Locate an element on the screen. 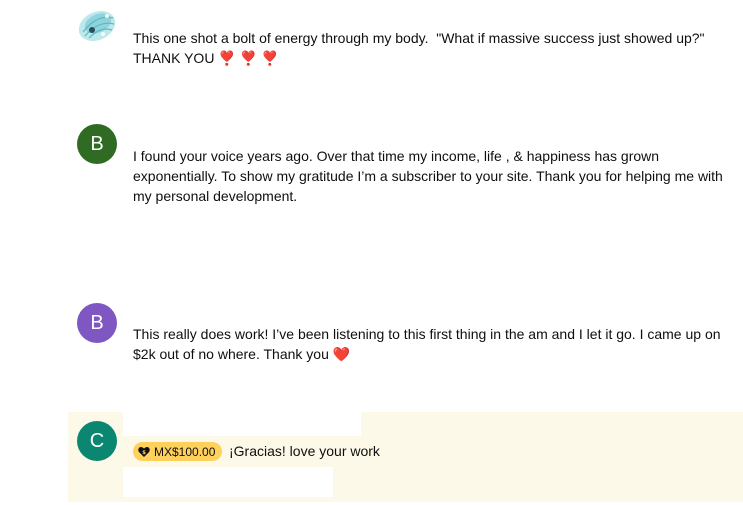  super-thanks-heart-icon: $ is located at coordinates (144, 451).